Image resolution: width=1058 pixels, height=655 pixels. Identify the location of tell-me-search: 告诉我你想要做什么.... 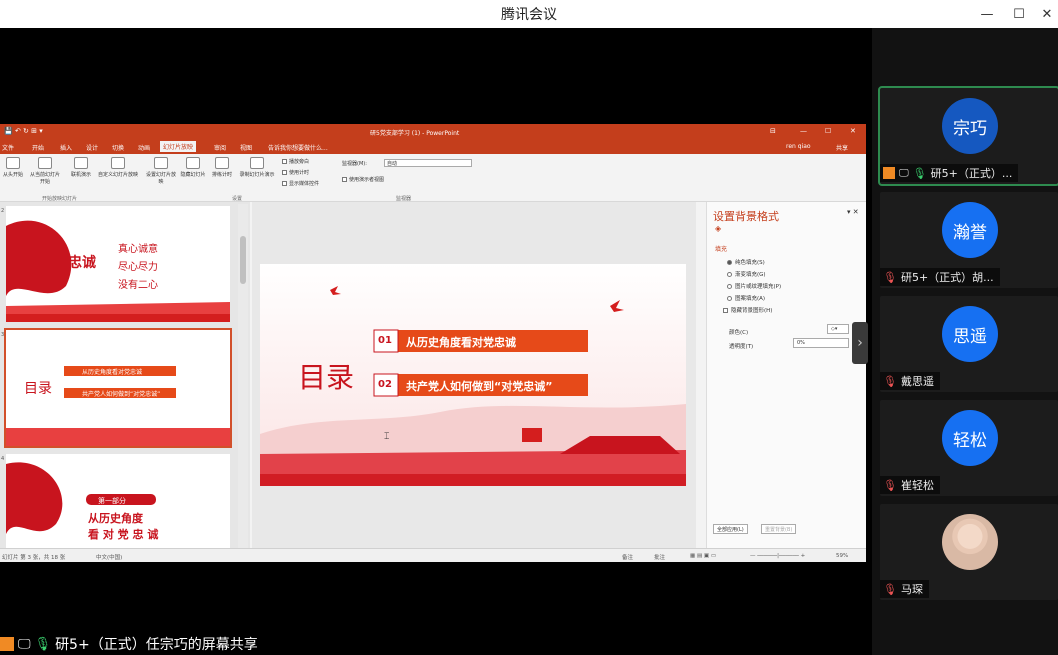
(298, 147).